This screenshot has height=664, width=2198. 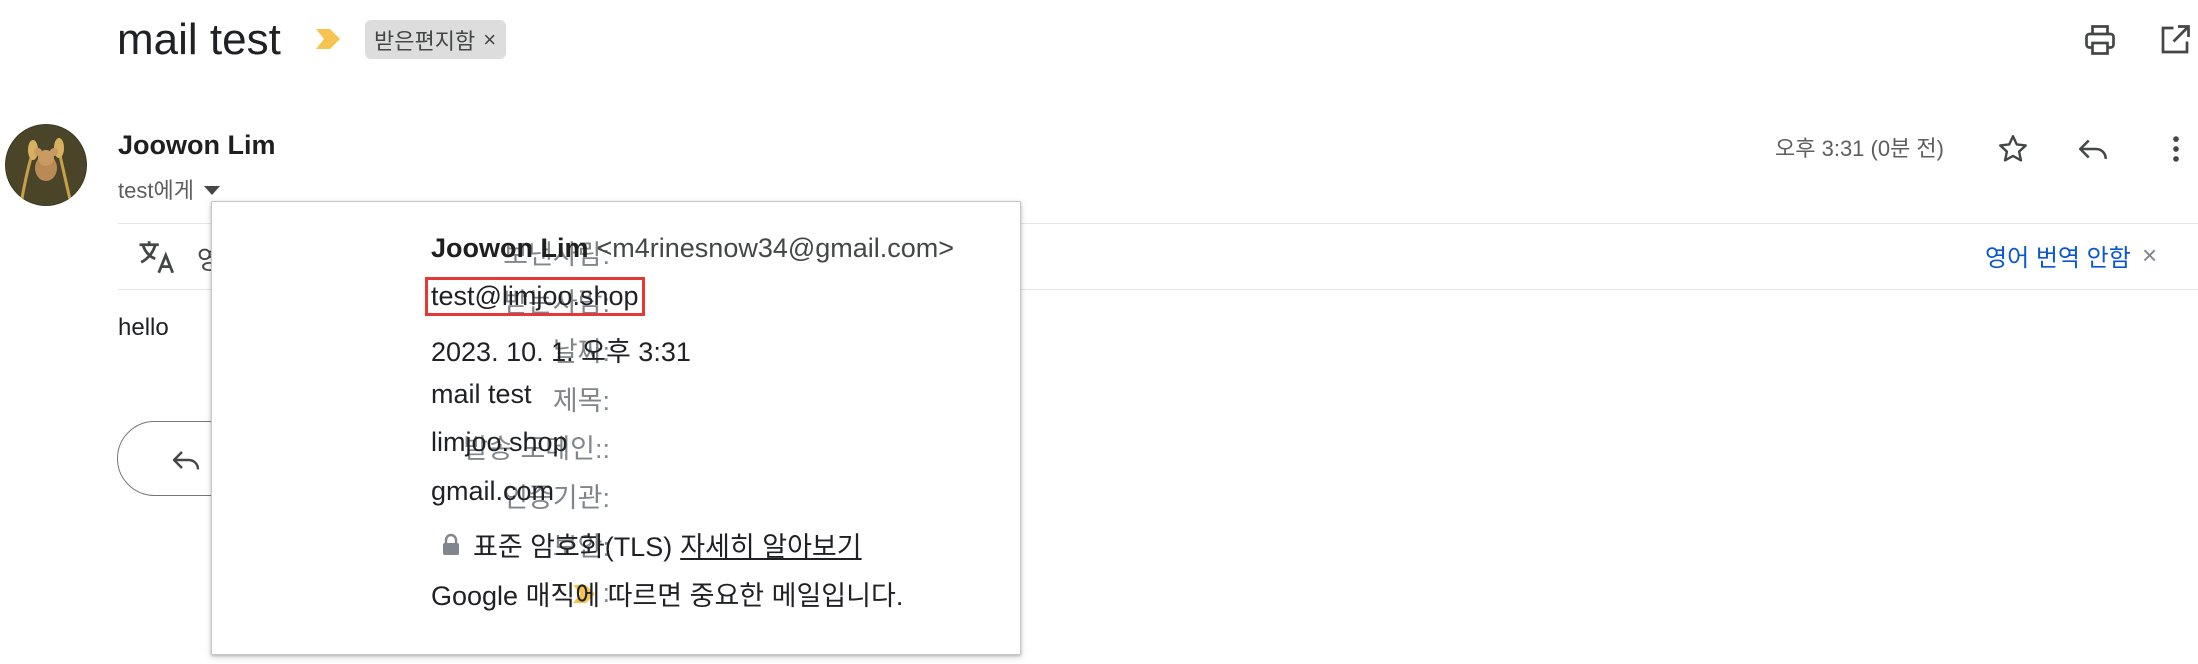 I want to click on details-row-to: 받는사람: test@limjoo.shop, so click(x=617, y=299).